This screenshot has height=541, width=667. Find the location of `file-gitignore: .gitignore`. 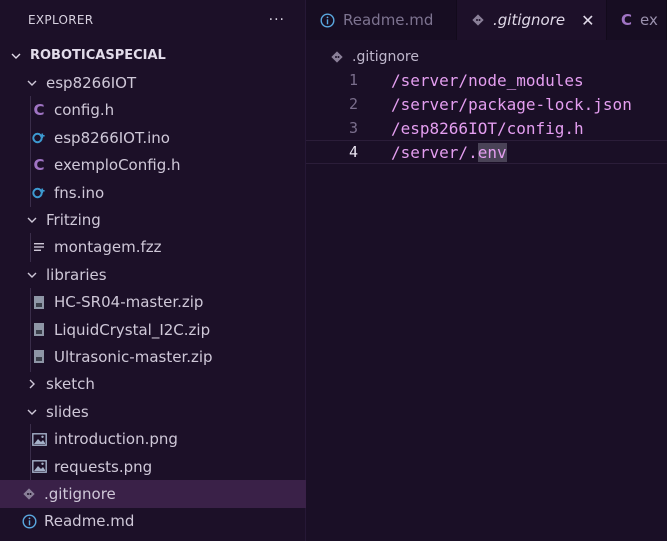

file-gitignore: .gitignore is located at coordinates (153, 494).